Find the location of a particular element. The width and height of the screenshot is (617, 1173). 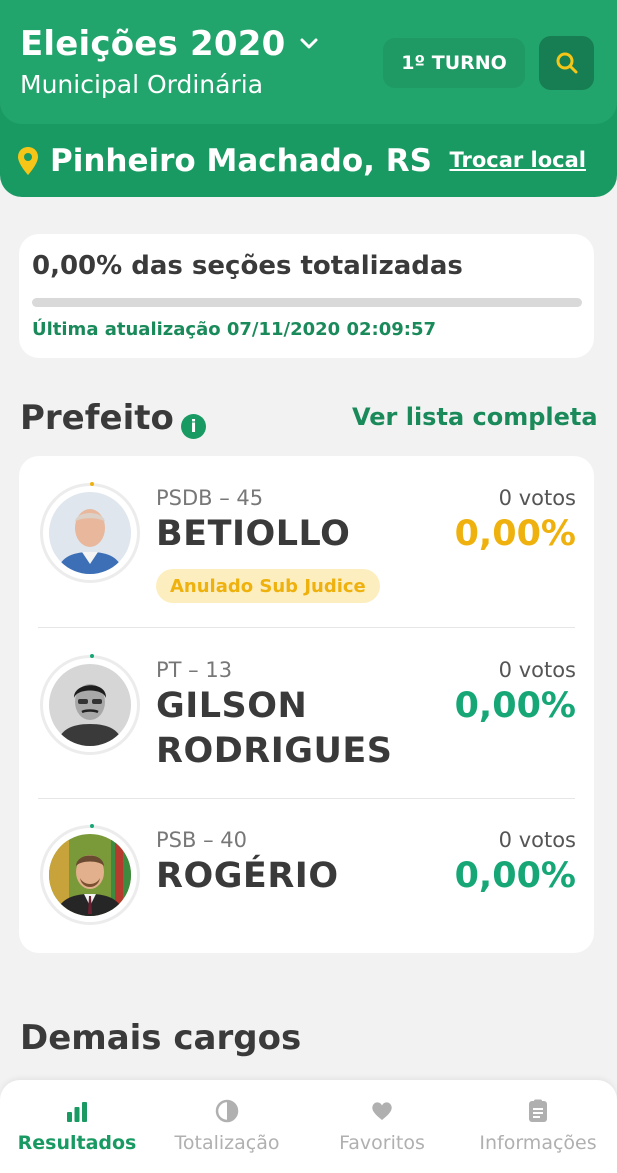

nav-item-totalizacao: Totalização is located at coordinates (227, 1126).